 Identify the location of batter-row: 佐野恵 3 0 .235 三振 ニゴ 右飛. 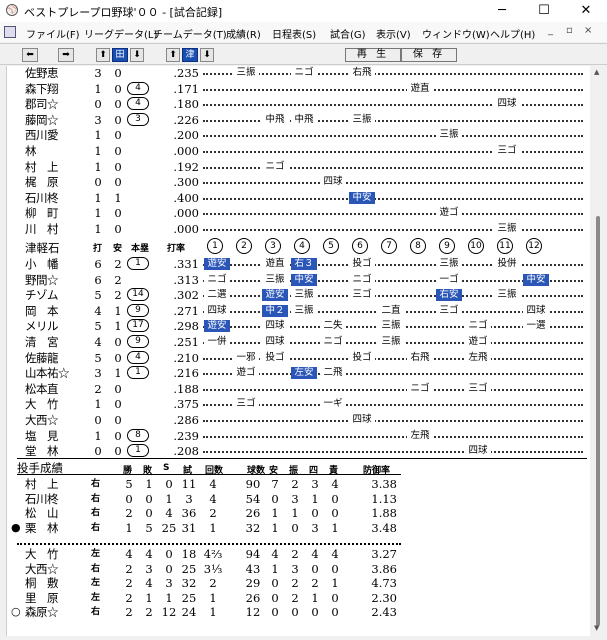
(297, 73).